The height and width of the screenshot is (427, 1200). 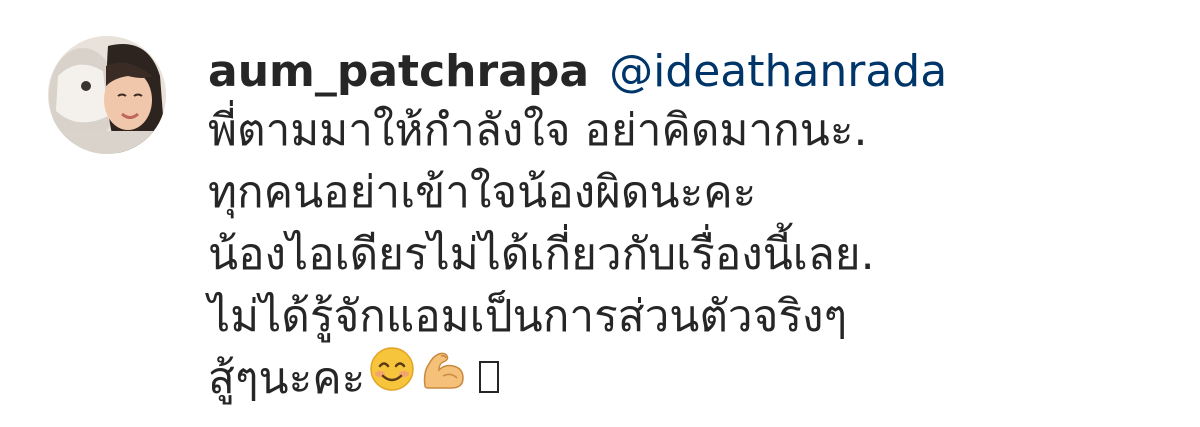 What do you see at coordinates (398, 71) in the screenshot?
I see `username-link: aum_patchrapa` at bounding box center [398, 71].